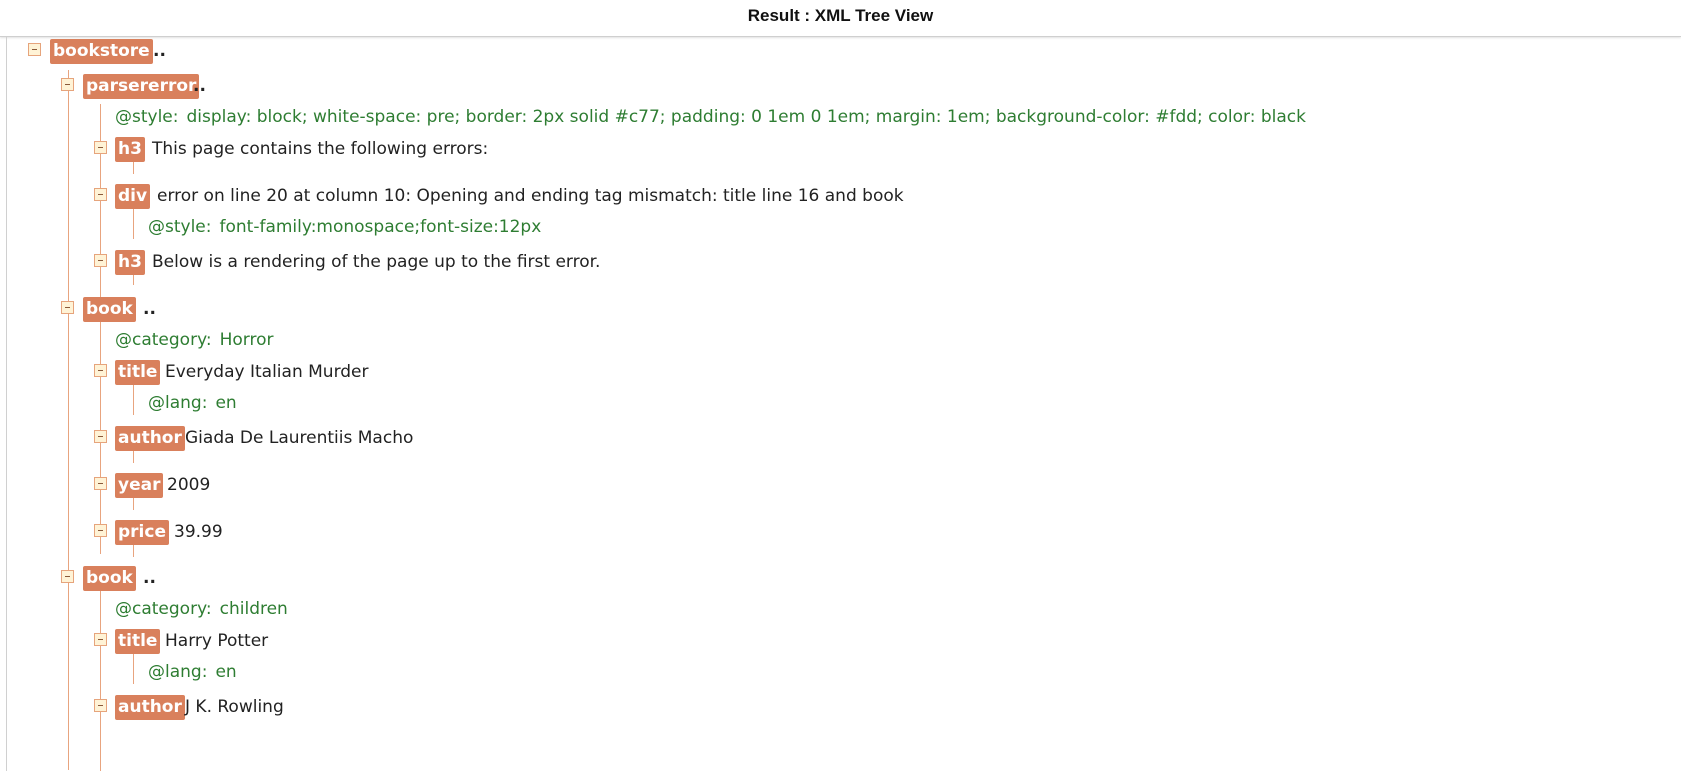  I want to click on node-text: 2009, so click(189, 485).